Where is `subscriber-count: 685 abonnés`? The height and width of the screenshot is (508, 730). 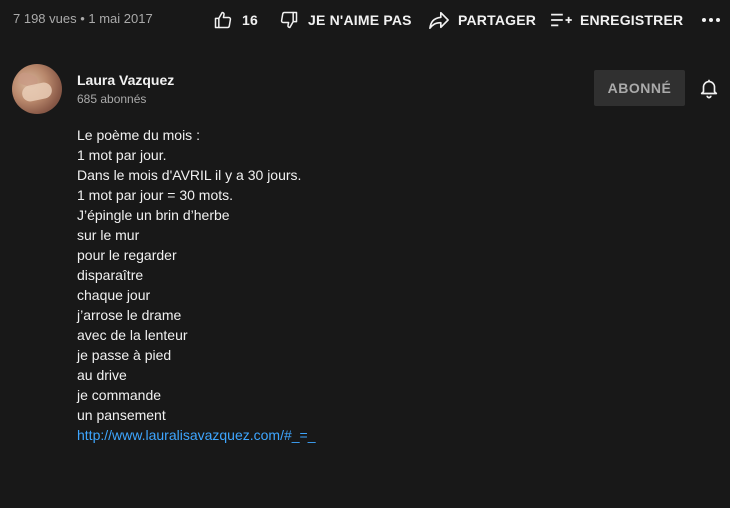
subscriber-count: 685 abonnés is located at coordinates (112, 99).